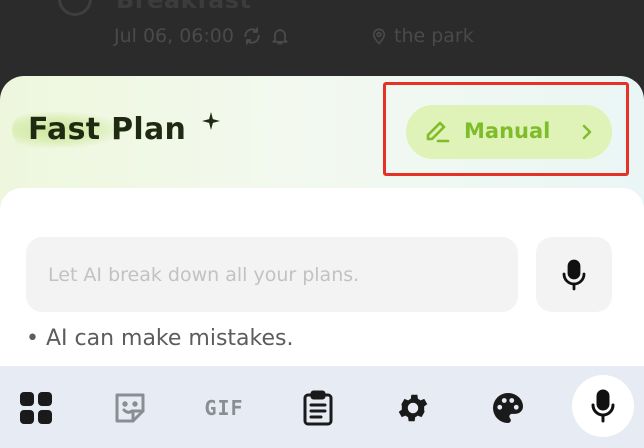 The height and width of the screenshot is (448, 644). Describe the element at coordinates (107, 129) in the screenshot. I see `sheet-title: Fast Plan` at that location.